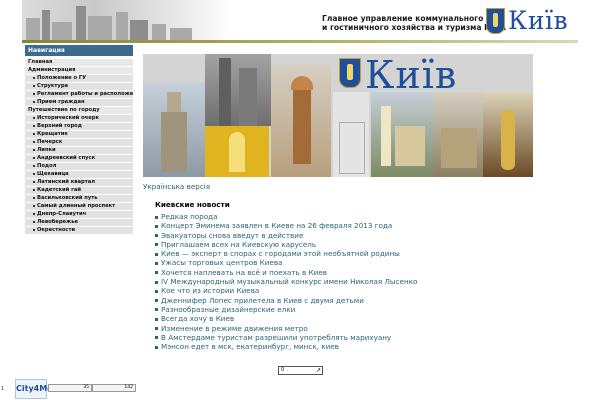 This screenshot has height=400, width=600. What do you see at coordinates (318, 370) in the screenshot?
I see `external-arrow-icon: ↗` at bounding box center [318, 370].